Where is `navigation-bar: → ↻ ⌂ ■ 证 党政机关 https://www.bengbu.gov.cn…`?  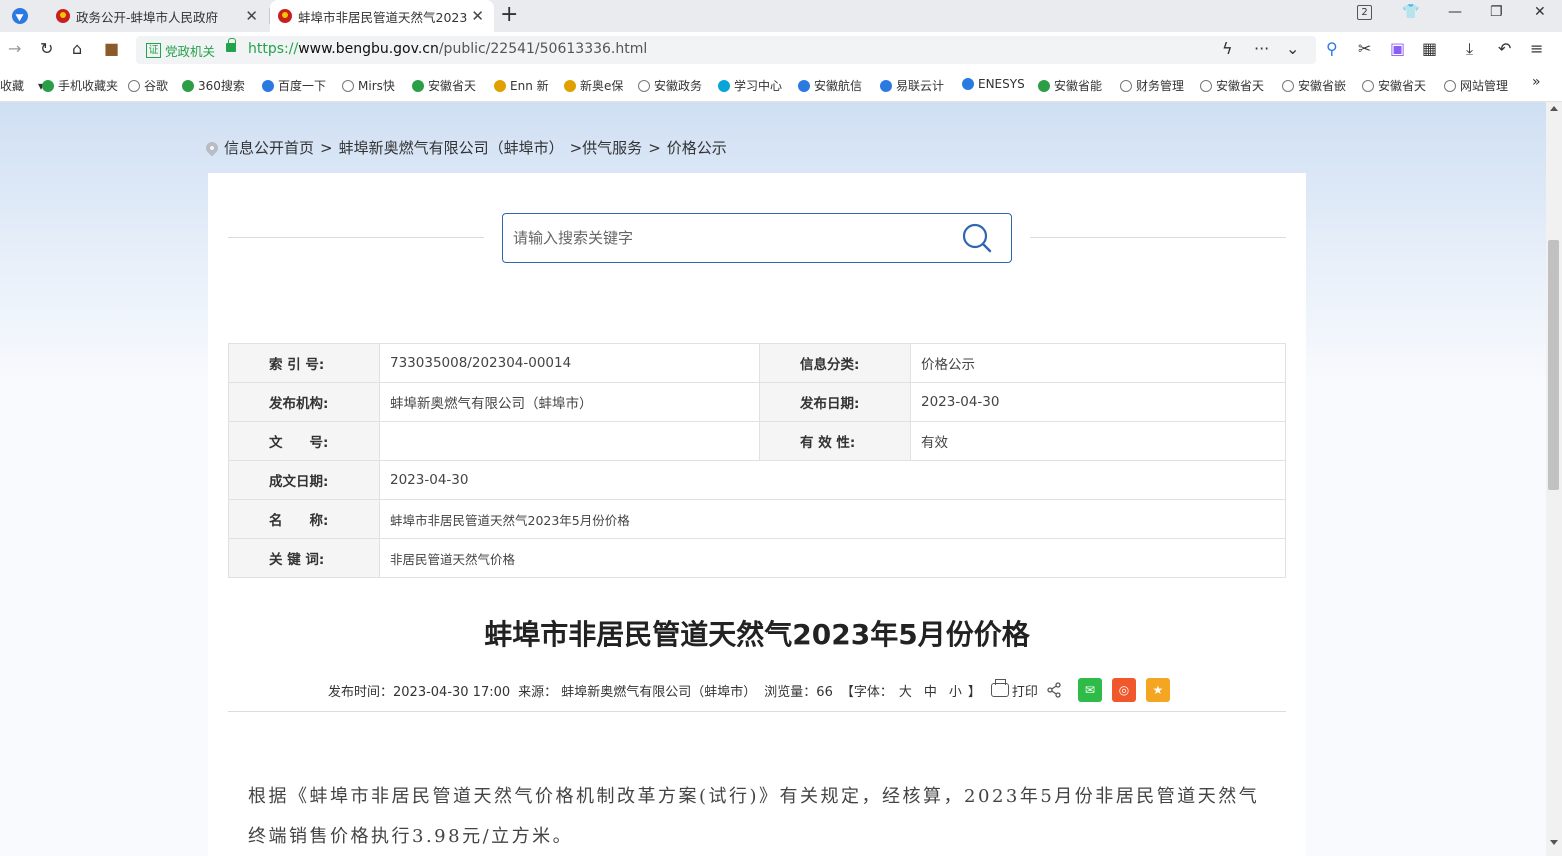
navigation-bar: → ↻ ⌂ ■ 证 党政机关 https://www.bengbu.gov.cn… is located at coordinates (781, 50).